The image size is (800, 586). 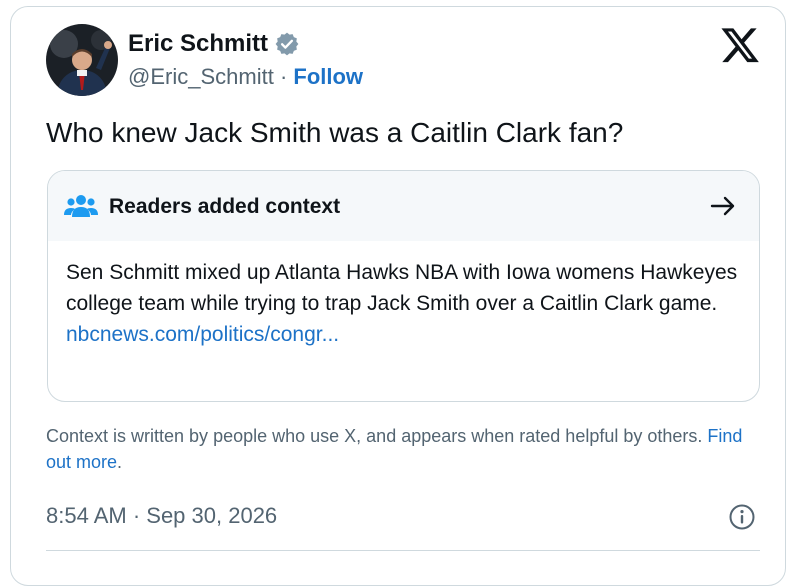 What do you see at coordinates (198, 44) in the screenshot?
I see `author-name: Eric Schmitt` at bounding box center [198, 44].